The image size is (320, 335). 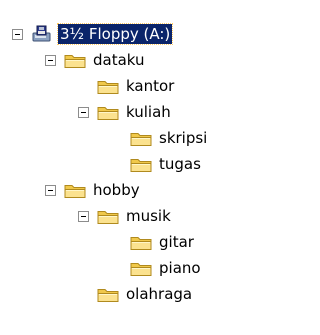 I want to click on tree-node-dataku: dataku, so click(x=96, y=60).